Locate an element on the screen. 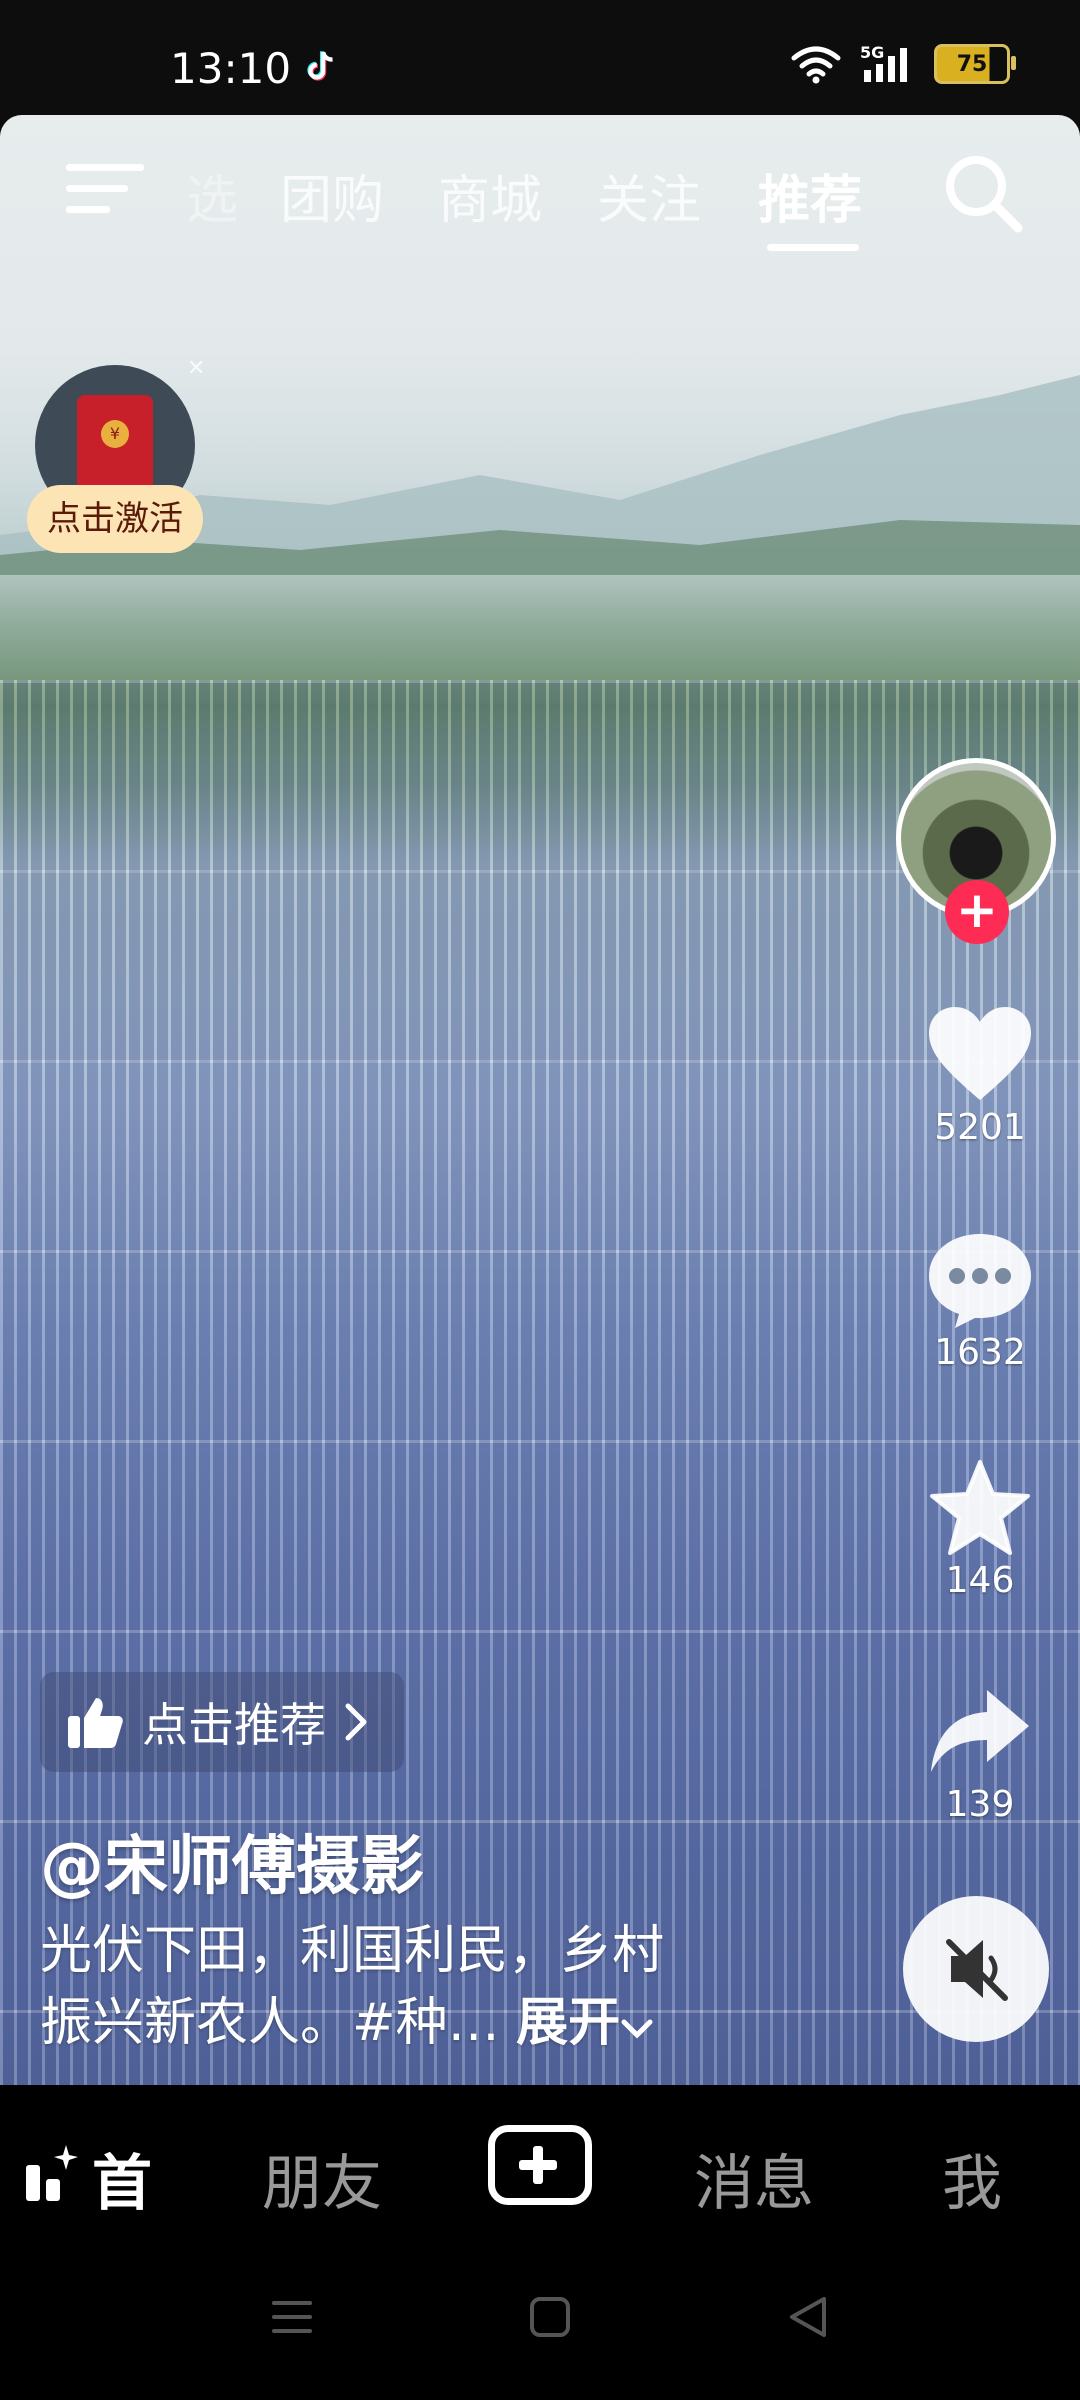 Image resolution: width=1080 pixels, height=2400 pixels. status-time: 13:10 is located at coordinates (231, 68).